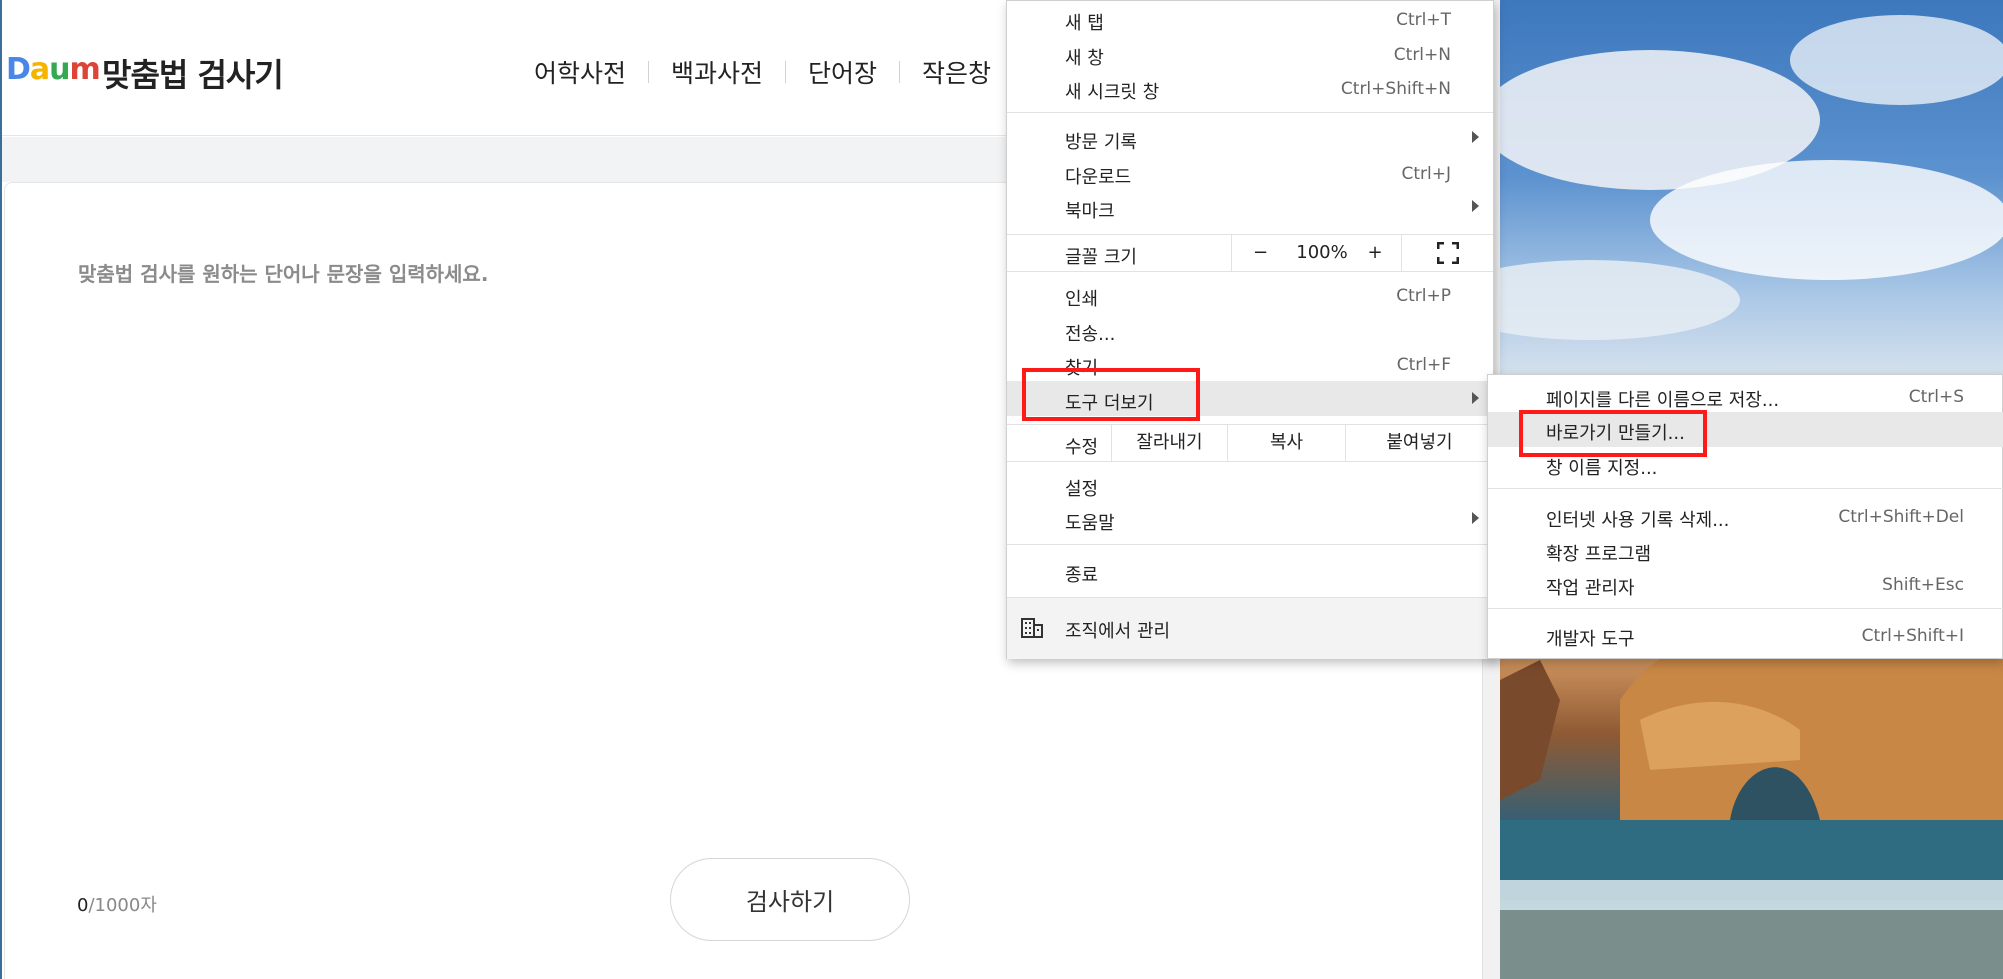 The image size is (2003, 979). I want to click on daum-logo: Daum, so click(53, 69).